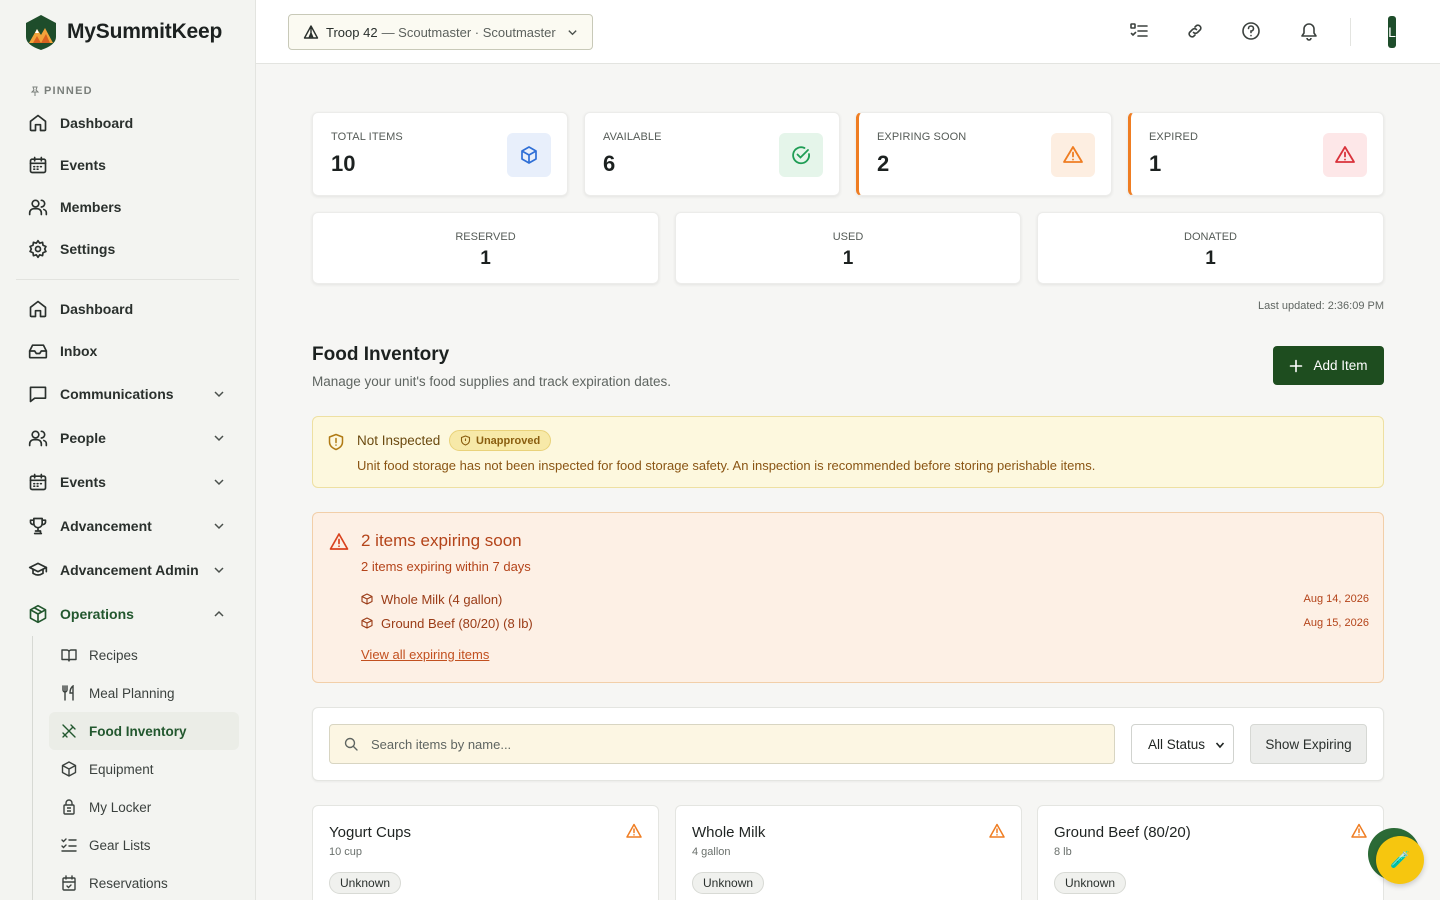 Image resolution: width=1440 pixels, height=900 pixels. What do you see at coordinates (144, 693) in the screenshot?
I see `sidebar-item-meal-planning: Meal Planning` at bounding box center [144, 693].